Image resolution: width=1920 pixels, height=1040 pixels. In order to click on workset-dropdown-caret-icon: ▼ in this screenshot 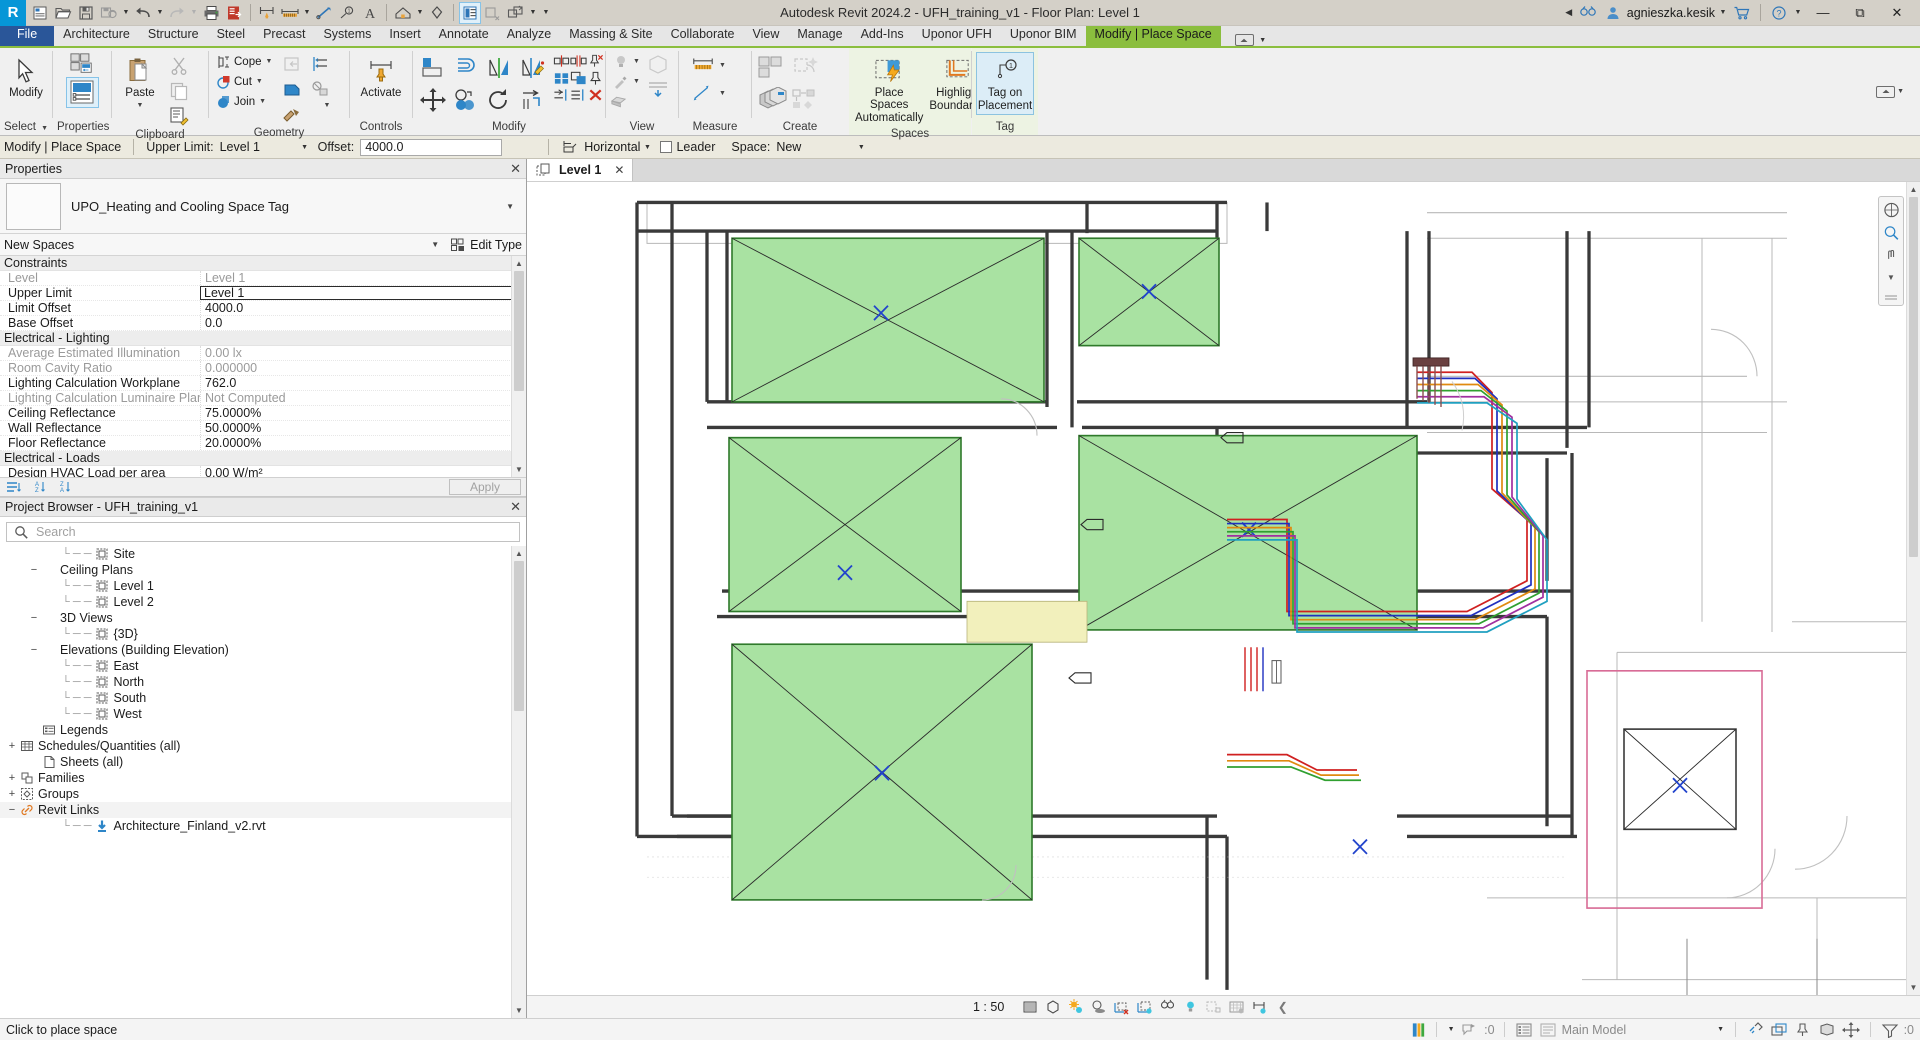, I will do `click(1721, 1029)`.